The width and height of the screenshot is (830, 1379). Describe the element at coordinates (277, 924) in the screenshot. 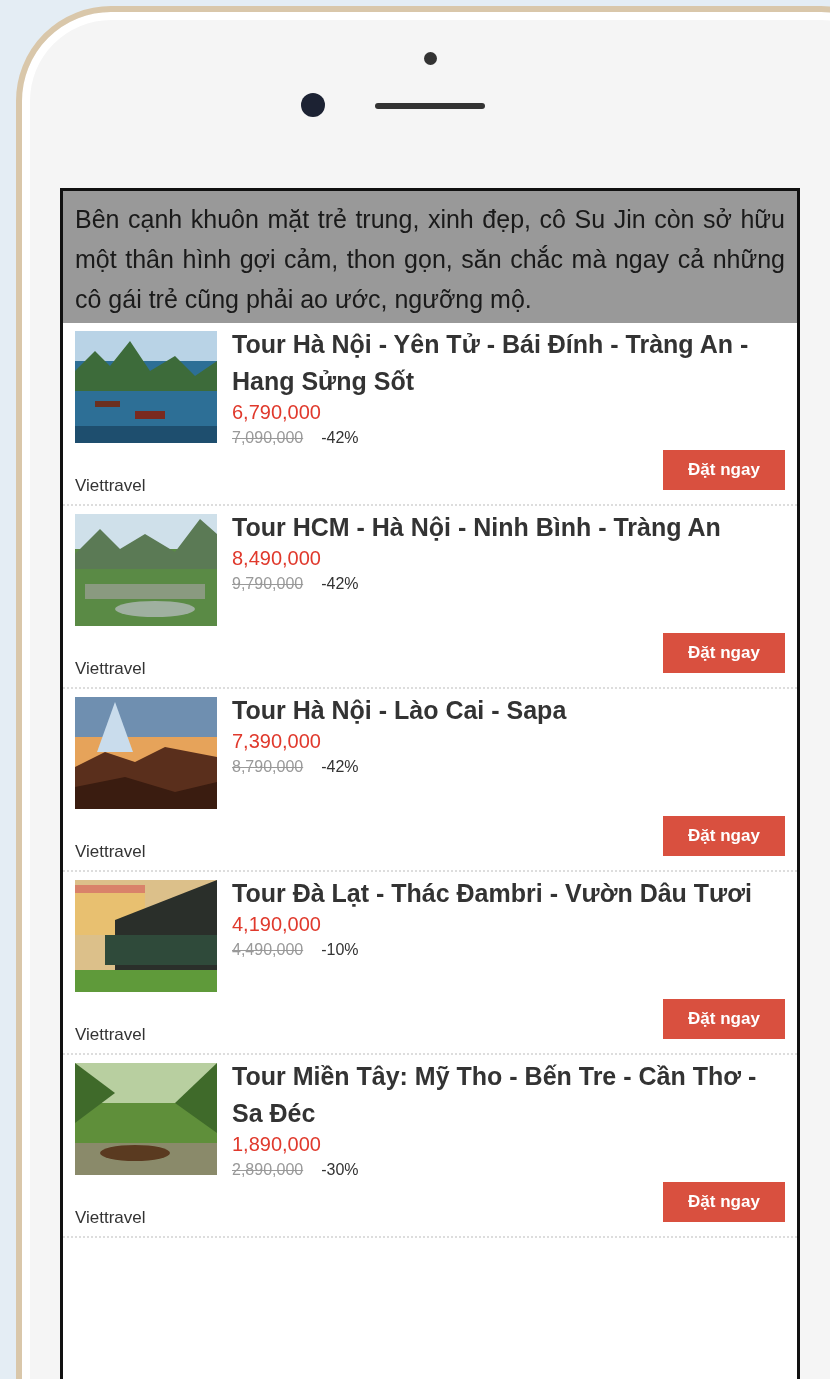

I see `price-text: 4,190,000` at that location.